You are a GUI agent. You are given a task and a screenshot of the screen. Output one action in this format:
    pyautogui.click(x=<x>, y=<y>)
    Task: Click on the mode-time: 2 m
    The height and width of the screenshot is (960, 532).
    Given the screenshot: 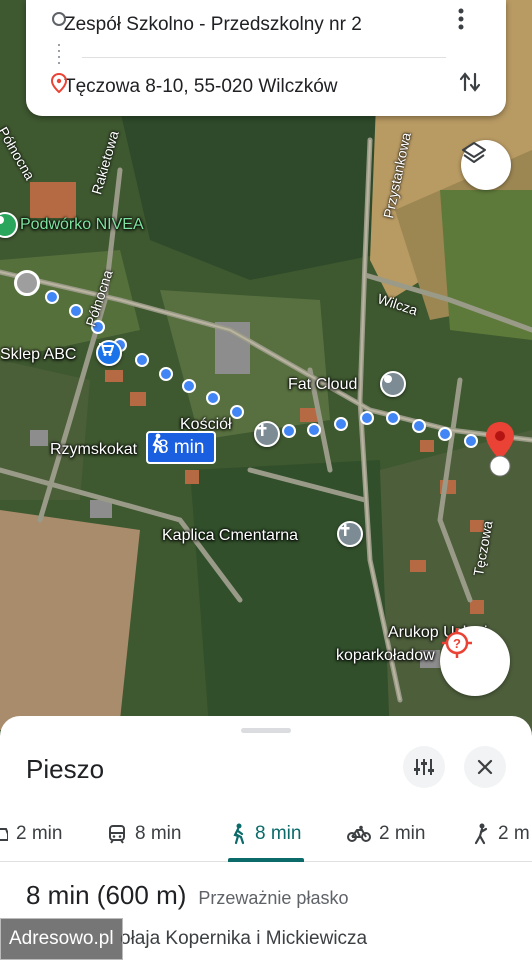 What is the action you would take?
    pyautogui.click(x=514, y=833)
    